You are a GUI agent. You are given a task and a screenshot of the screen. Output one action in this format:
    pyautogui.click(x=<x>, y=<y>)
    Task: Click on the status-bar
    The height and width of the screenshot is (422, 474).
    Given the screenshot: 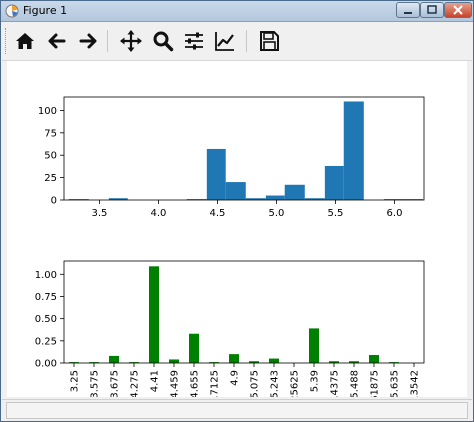 What is the action you would take?
    pyautogui.click(x=237, y=410)
    